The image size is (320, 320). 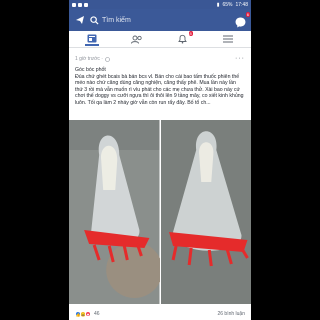 I want to click on search-placeholder: Tìm kiếm, so click(x=116, y=20).